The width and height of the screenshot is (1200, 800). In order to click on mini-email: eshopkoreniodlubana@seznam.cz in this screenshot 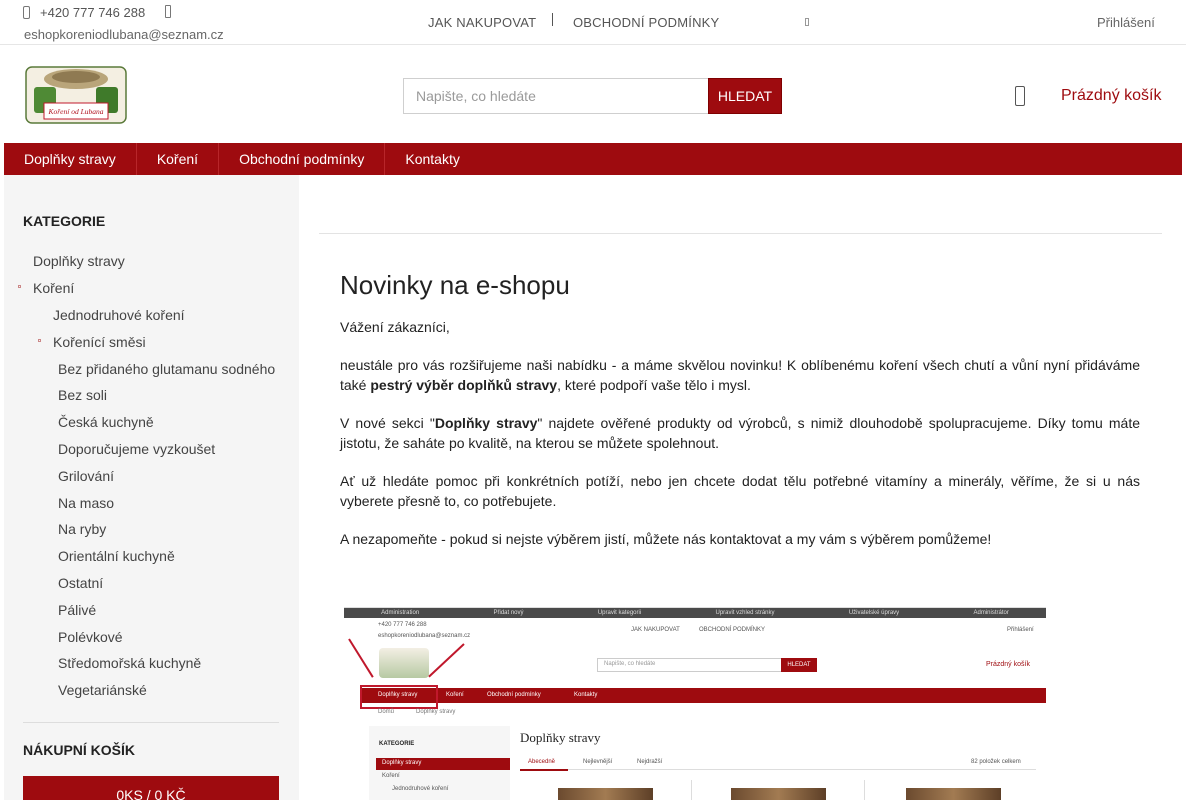, I will do `click(424, 636)`.